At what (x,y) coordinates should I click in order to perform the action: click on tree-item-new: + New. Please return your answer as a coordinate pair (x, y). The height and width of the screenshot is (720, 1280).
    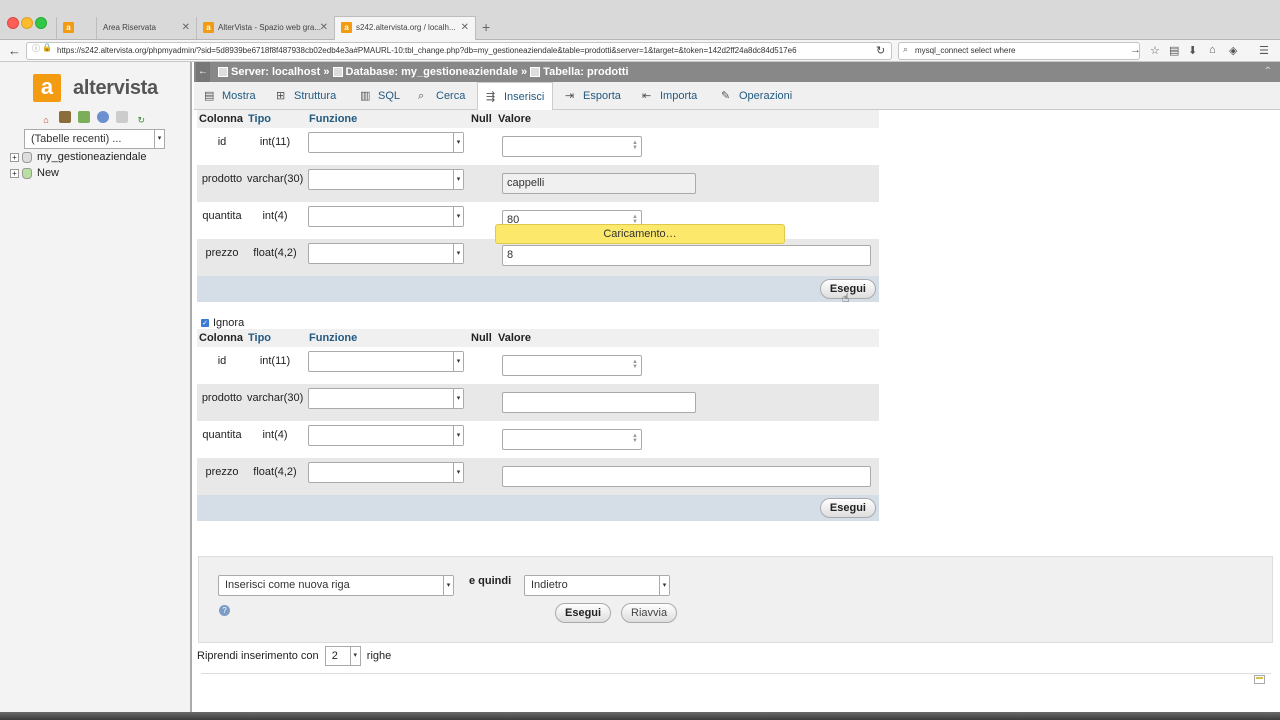
    Looking at the image, I should click on (34, 173).